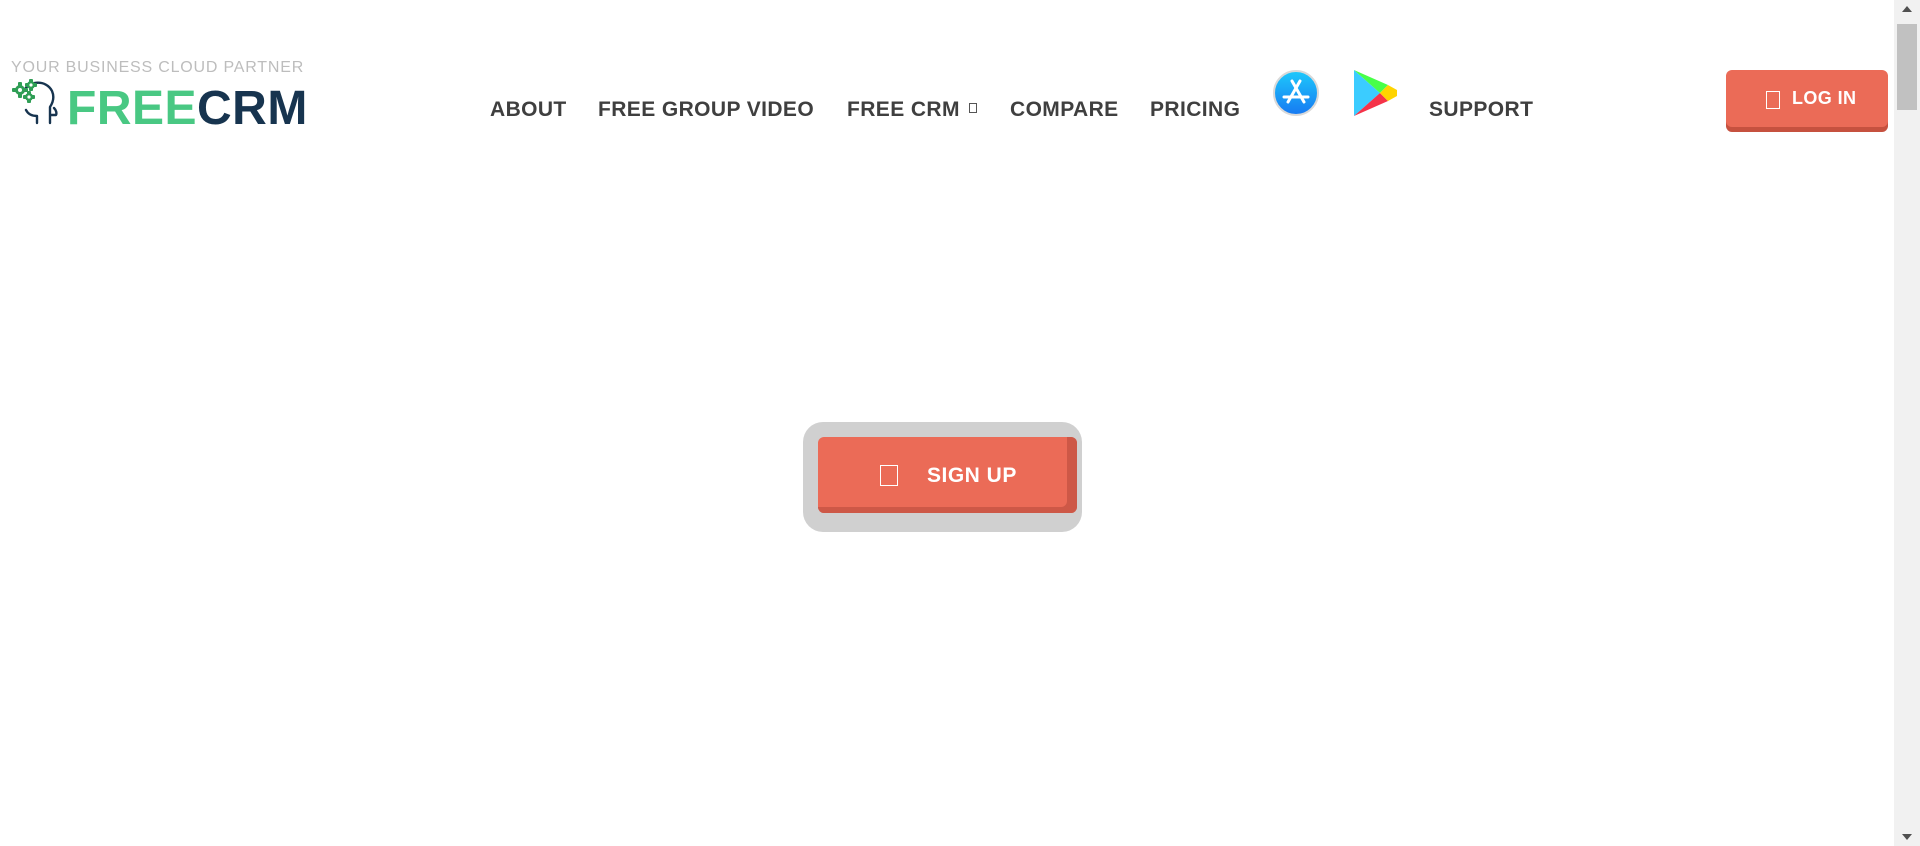  I want to click on user-plus-icon, so click(889, 475).